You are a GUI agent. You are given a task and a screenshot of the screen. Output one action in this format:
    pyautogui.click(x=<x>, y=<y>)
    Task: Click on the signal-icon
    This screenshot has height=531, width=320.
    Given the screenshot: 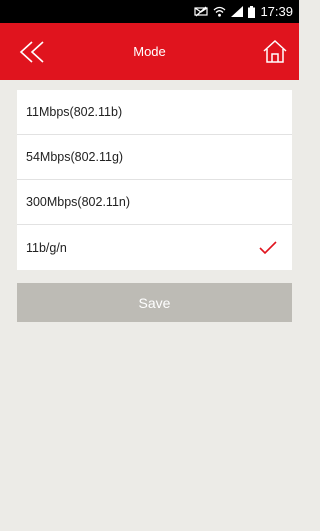 What is the action you would take?
    pyautogui.click(x=237, y=11)
    